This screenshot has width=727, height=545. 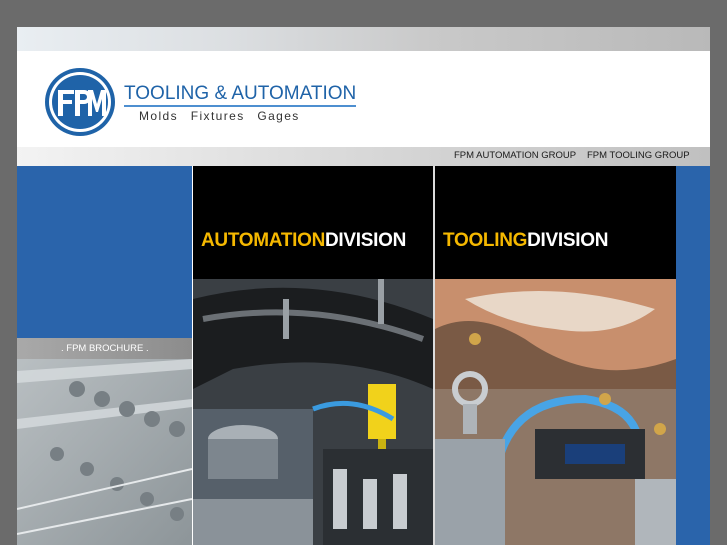 What do you see at coordinates (80, 102) in the screenshot?
I see `fpm-logo-icon` at bounding box center [80, 102].